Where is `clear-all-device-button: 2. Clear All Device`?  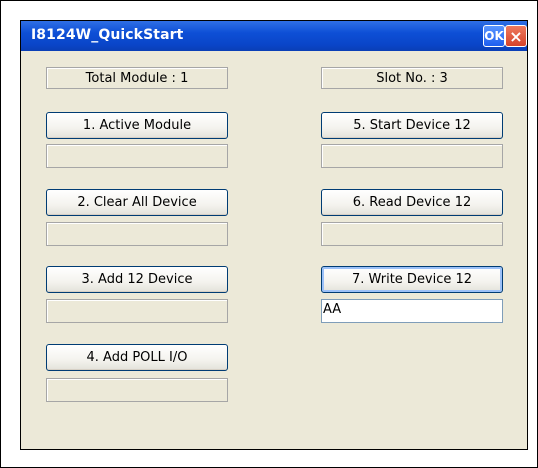 clear-all-device-button: 2. Clear All Device is located at coordinates (137, 202).